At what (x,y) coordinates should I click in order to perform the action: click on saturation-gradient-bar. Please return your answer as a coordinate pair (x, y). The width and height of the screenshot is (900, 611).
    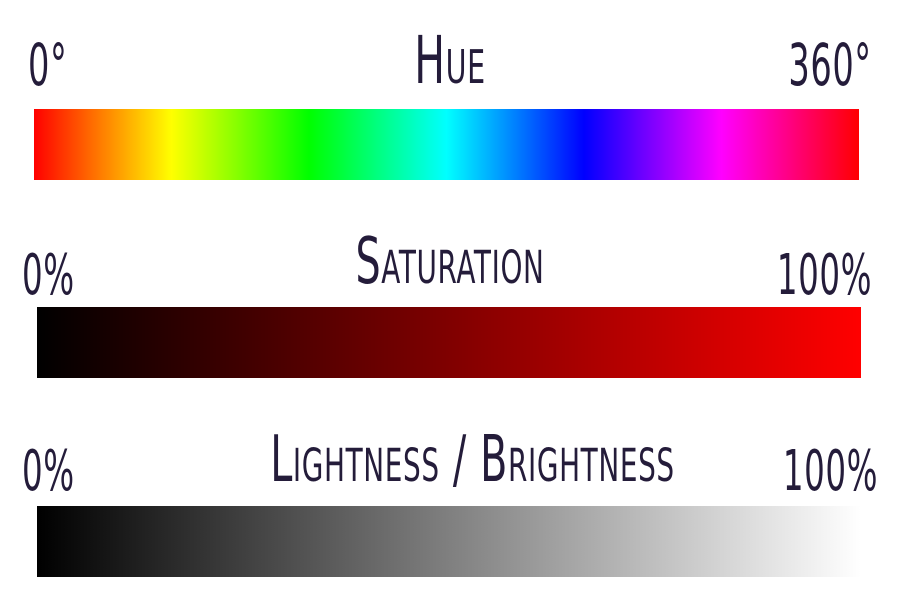
    Looking at the image, I should click on (449, 342).